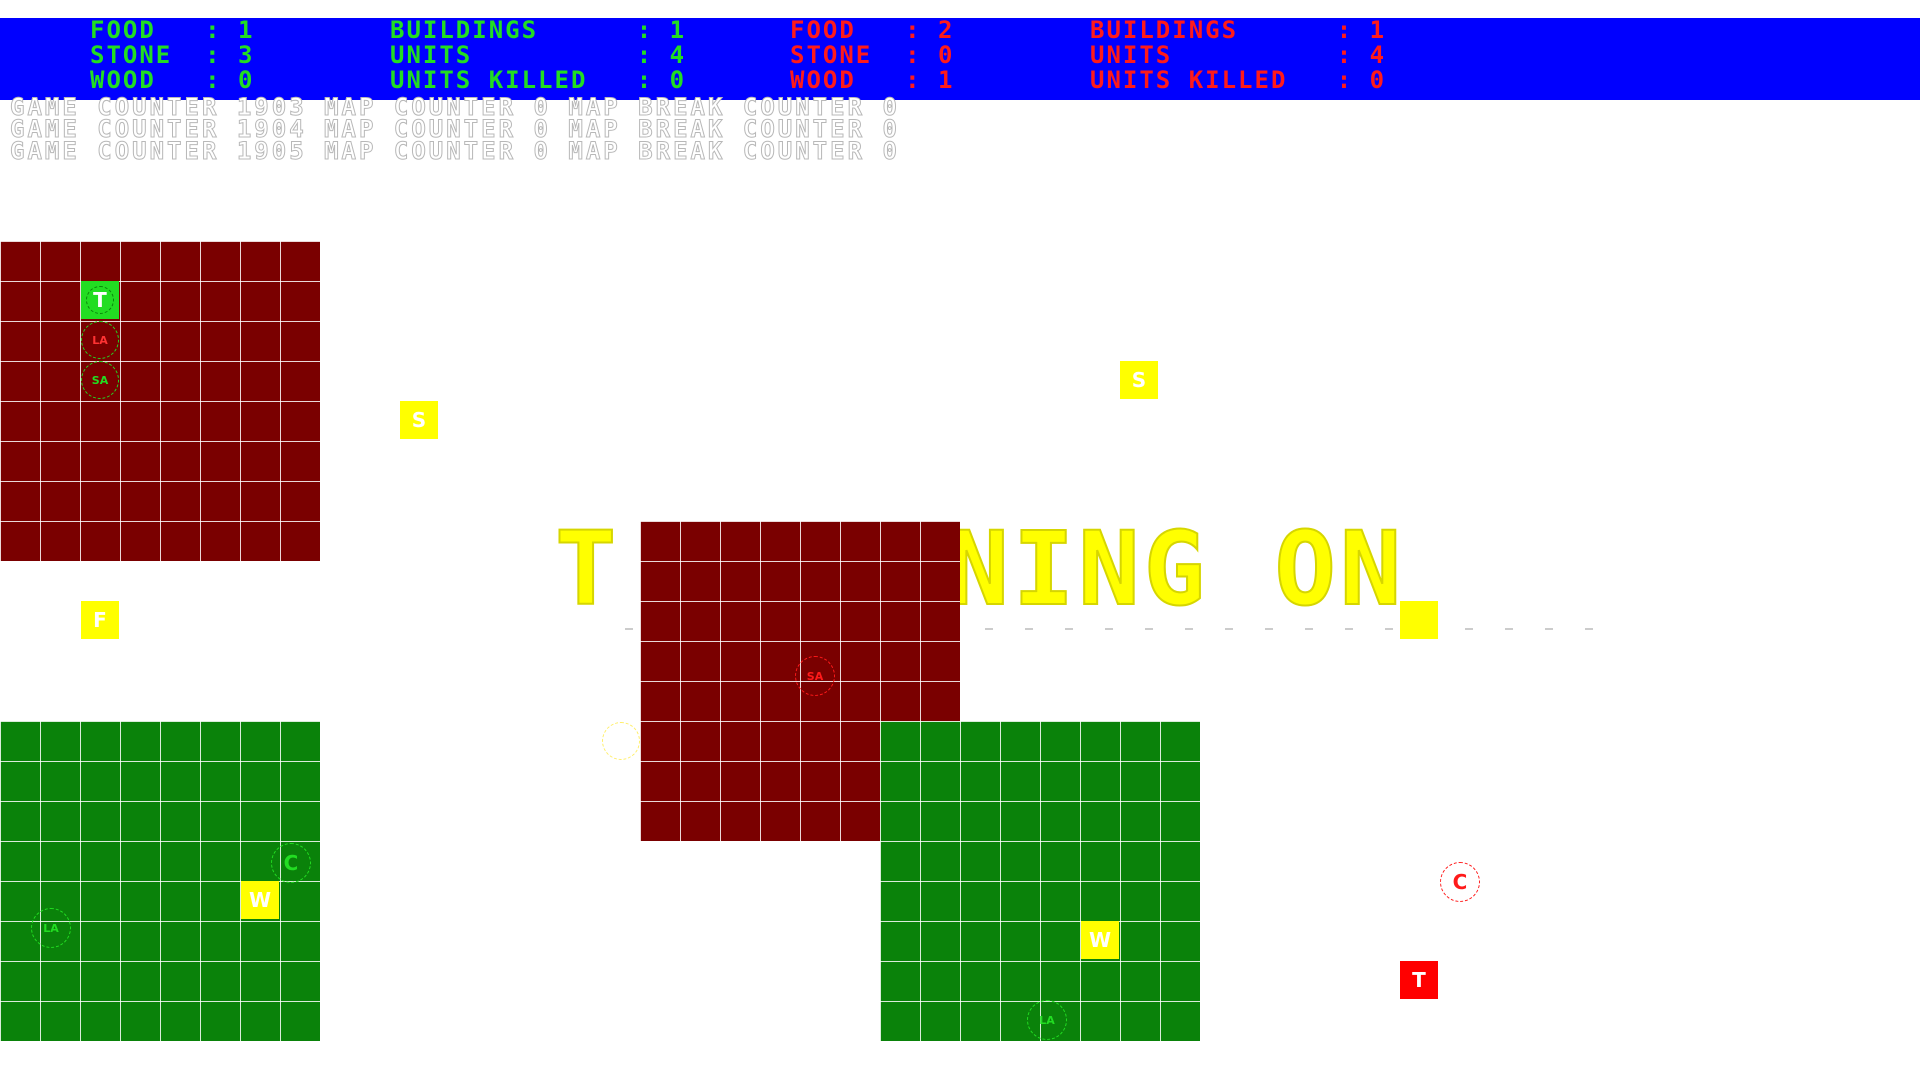  Describe the element at coordinates (1238, 55) in the screenshot. I see `p2-units: UNITS : 4` at that location.